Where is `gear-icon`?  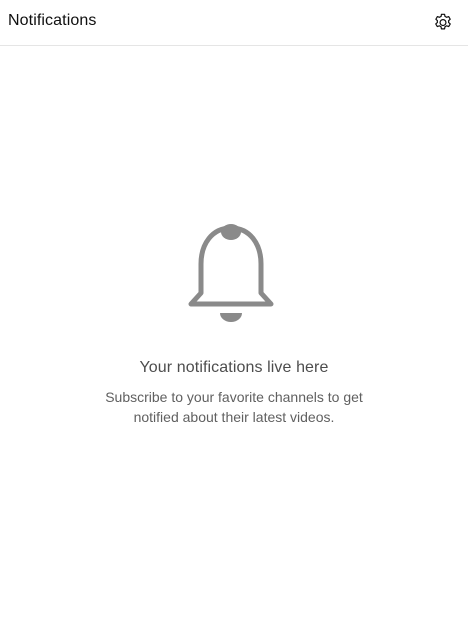
gear-icon is located at coordinates (443, 21).